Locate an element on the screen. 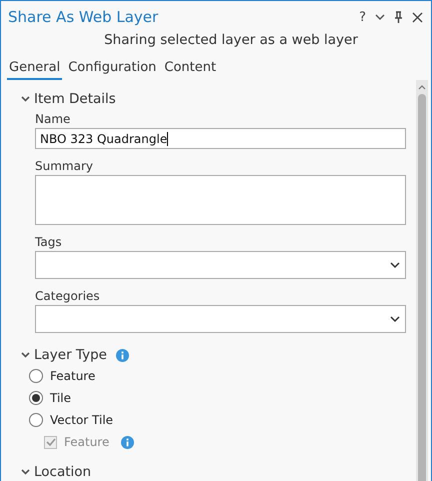 Image resolution: width=432 pixels, height=481 pixels. tab: General is located at coordinates (34, 70).